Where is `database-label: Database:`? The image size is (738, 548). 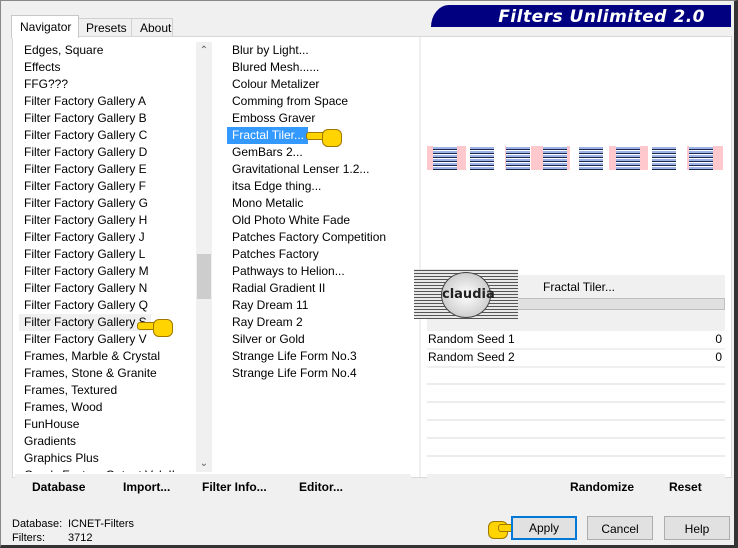 database-label: Database: is located at coordinates (37, 524).